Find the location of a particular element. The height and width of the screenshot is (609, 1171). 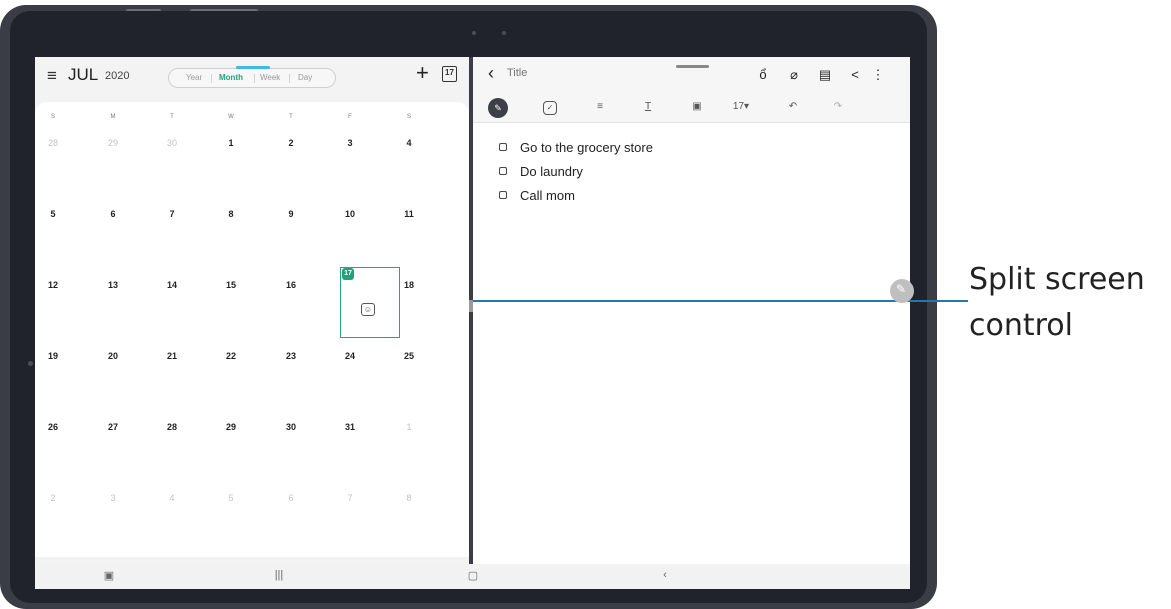

notes-header: ‹ ổ ⌀ ▤ < ⋮ is located at coordinates (691, 75).